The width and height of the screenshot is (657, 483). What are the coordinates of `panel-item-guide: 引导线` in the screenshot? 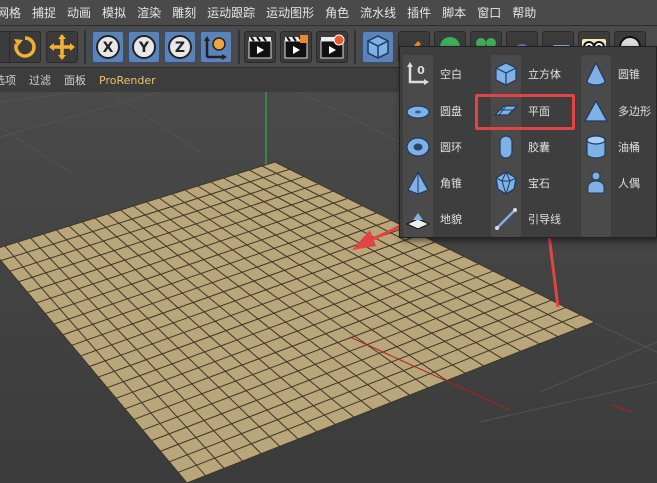 It's located at (526, 219).